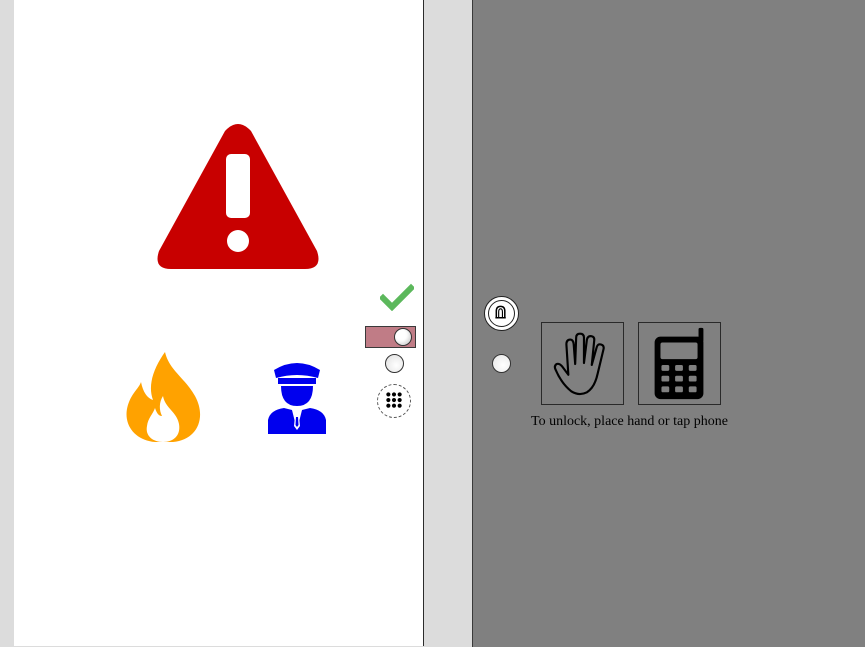 Image resolution: width=865 pixels, height=647 pixels. What do you see at coordinates (629, 421) in the screenshot?
I see `unlock-instruction: To unlock, place hand or tap phone` at bounding box center [629, 421].